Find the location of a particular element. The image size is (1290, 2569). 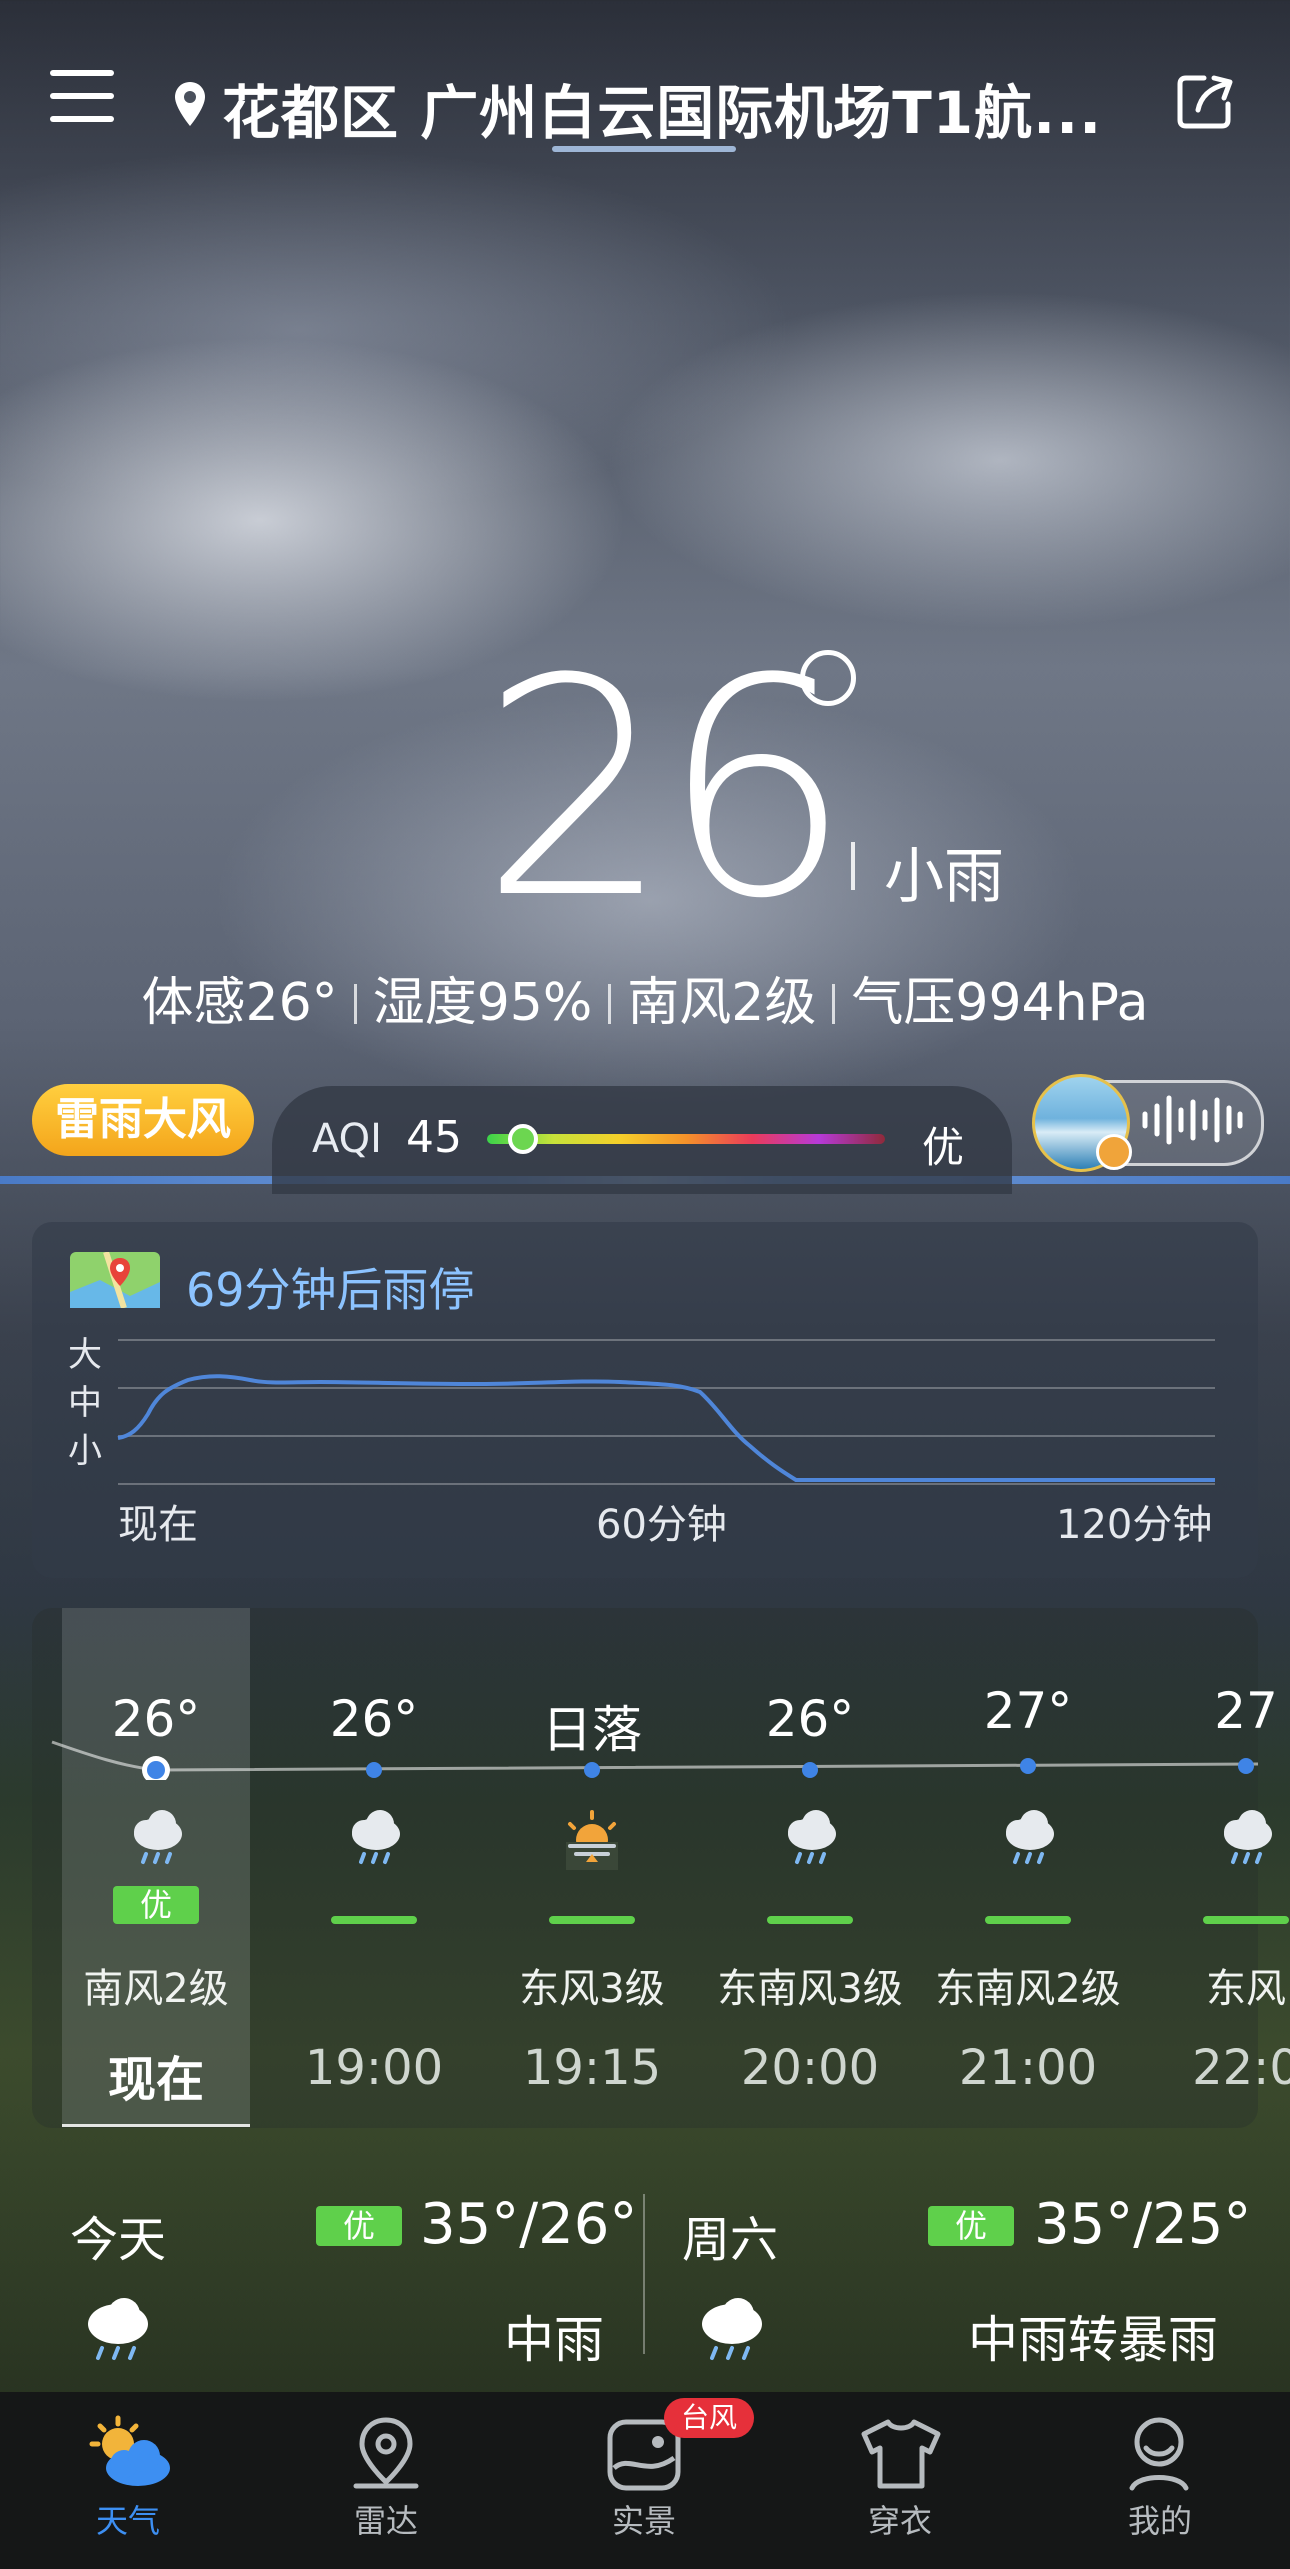

rain-x-label: 现在 is located at coordinates (158, 1525).